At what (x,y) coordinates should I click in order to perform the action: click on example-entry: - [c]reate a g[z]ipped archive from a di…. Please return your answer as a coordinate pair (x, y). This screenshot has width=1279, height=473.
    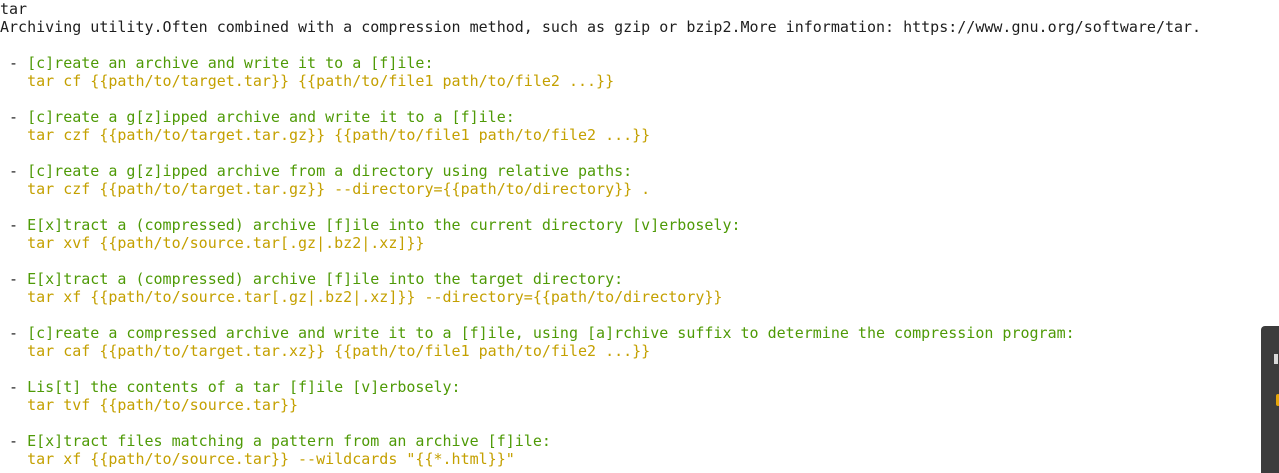
    Looking at the image, I should click on (630, 189).